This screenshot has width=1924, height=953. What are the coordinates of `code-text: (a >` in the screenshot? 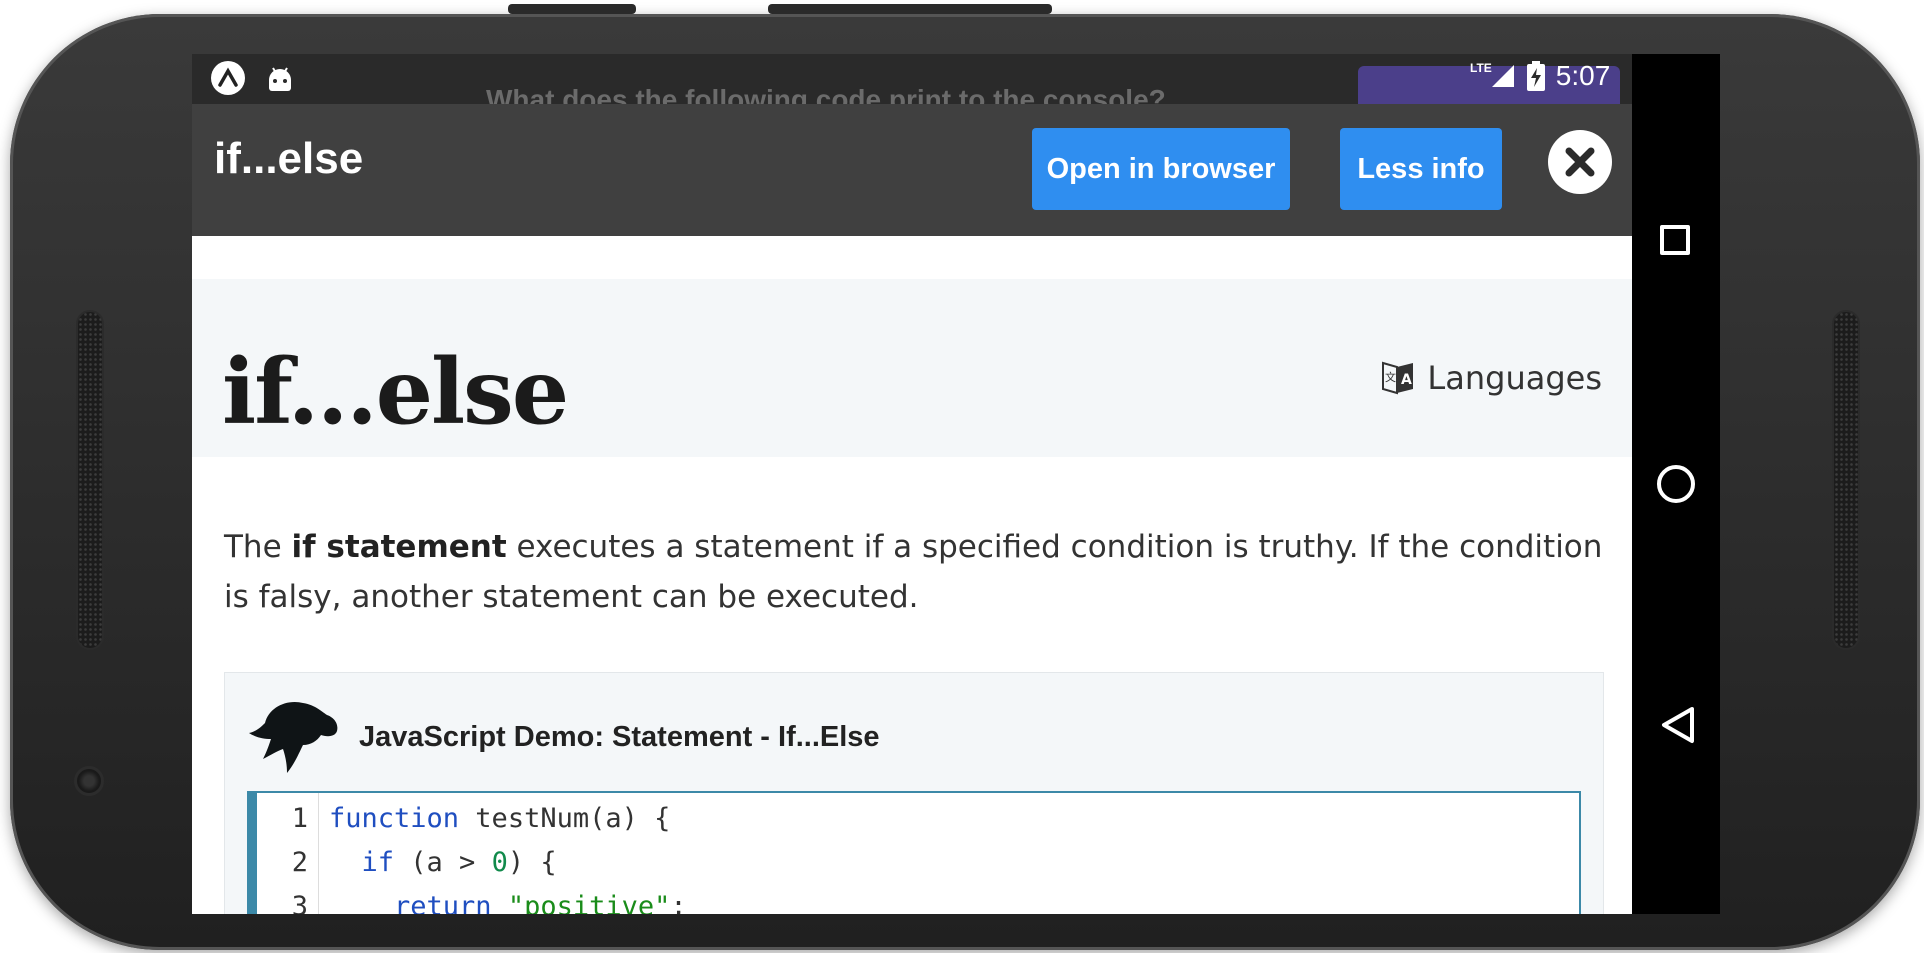 It's located at (443, 862).